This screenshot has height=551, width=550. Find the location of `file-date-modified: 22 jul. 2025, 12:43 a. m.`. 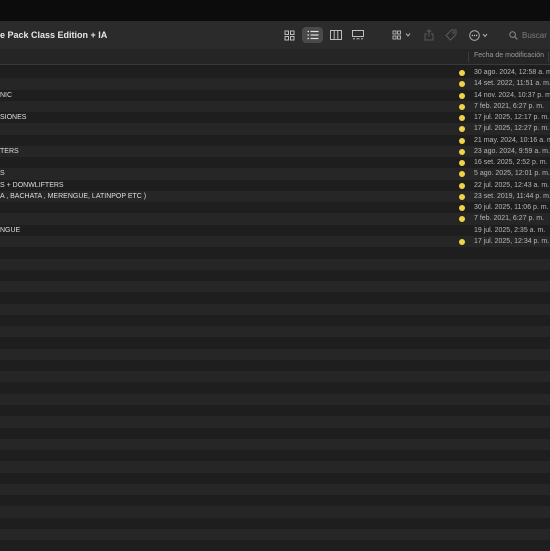

file-date-modified: 22 jul. 2025, 12:43 a. m. is located at coordinates (512, 185).